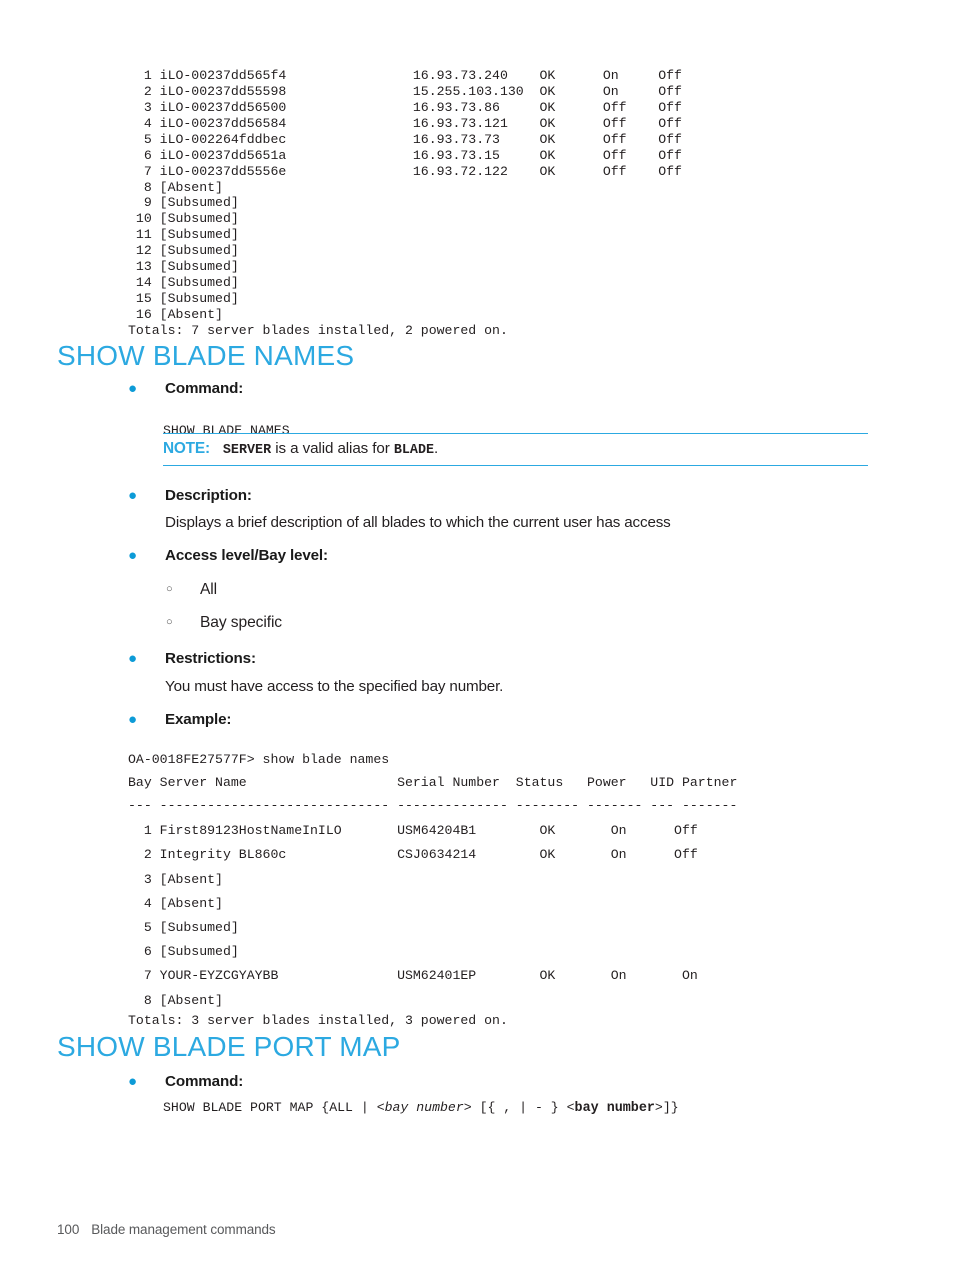 The height and width of the screenshot is (1271, 954). I want to click on sub-item-all: ○ All, so click(479, 590).